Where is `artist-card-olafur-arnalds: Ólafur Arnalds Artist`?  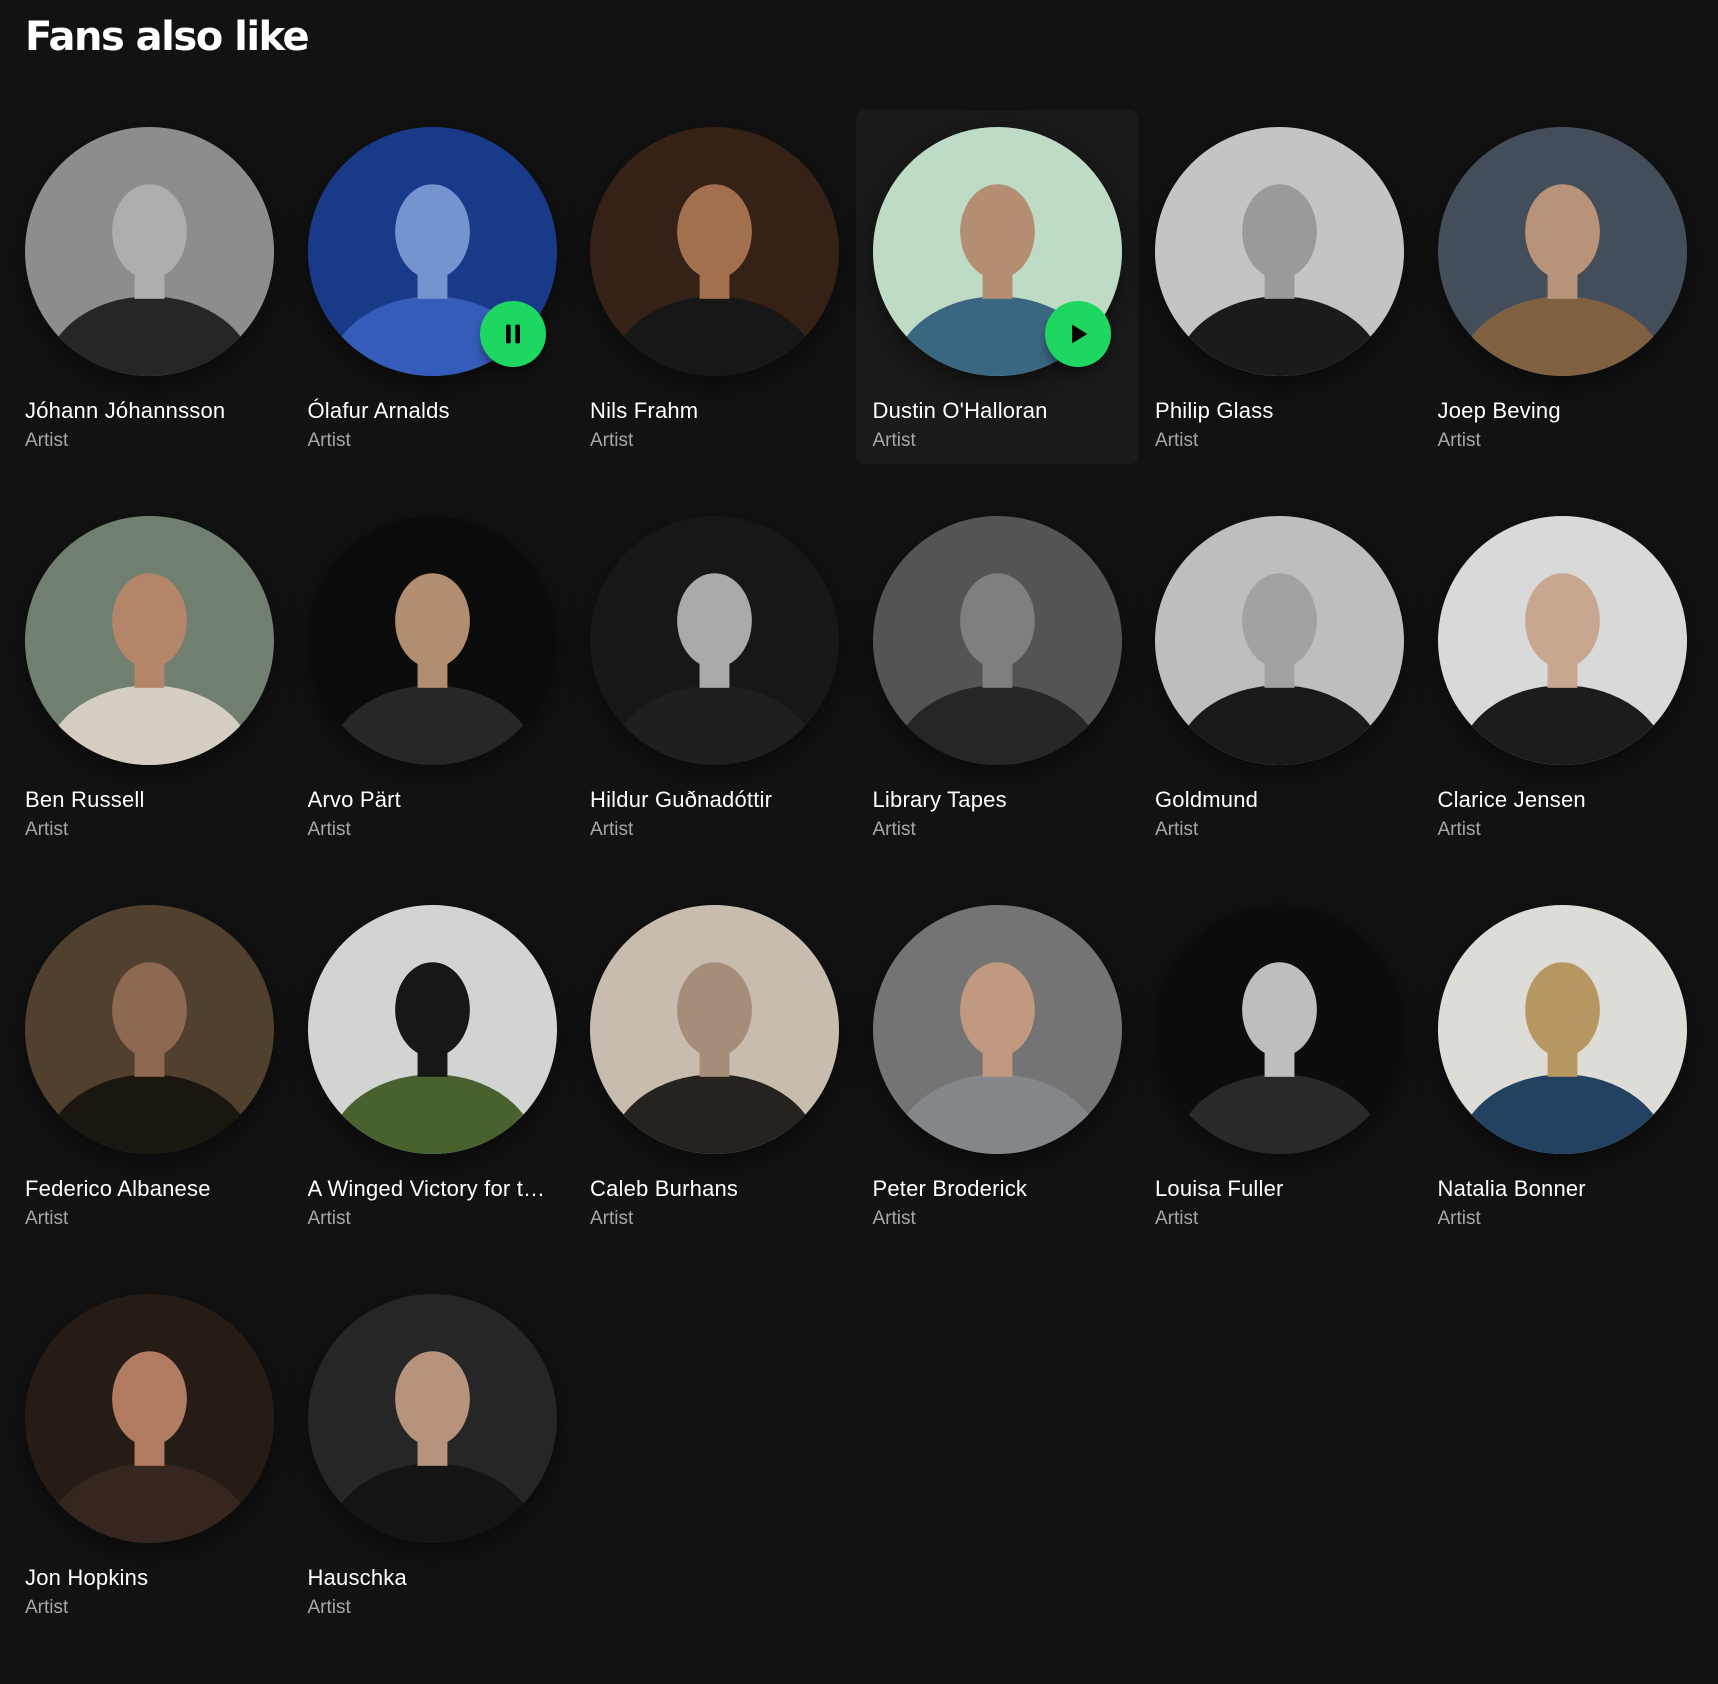
artist-card-olafur-arnalds: Ólafur Arnalds Artist is located at coordinates (432, 287).